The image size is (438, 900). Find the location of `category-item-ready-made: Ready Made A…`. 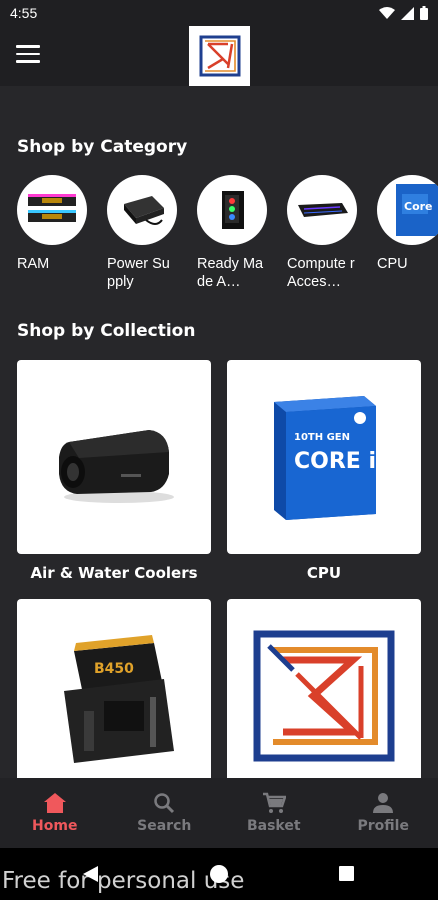

category-item-ready-made: Ready Made A… is located at coordinates (232, 233).